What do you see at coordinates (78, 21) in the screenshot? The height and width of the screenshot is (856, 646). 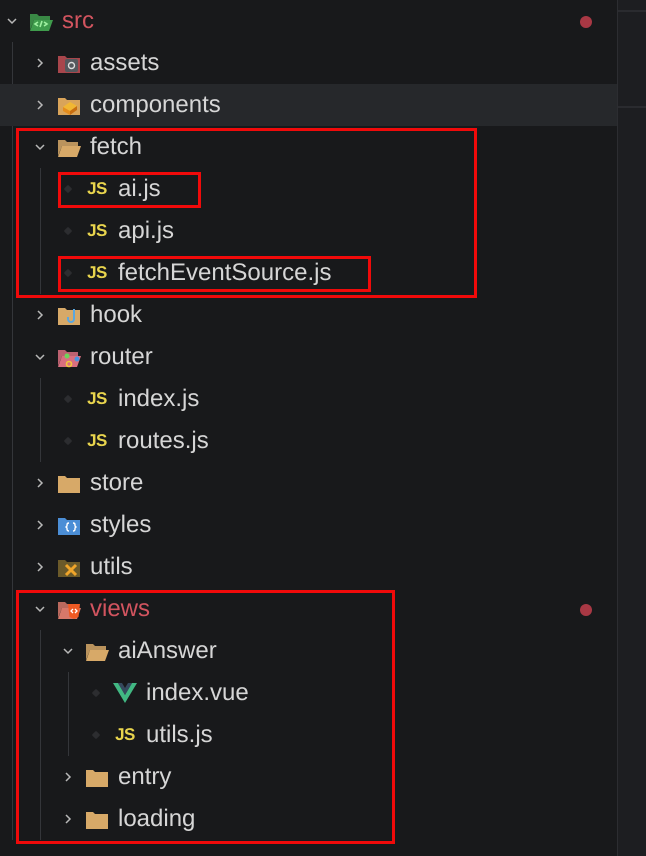 I see `folder-name: src` at bounding box center [78, 21].